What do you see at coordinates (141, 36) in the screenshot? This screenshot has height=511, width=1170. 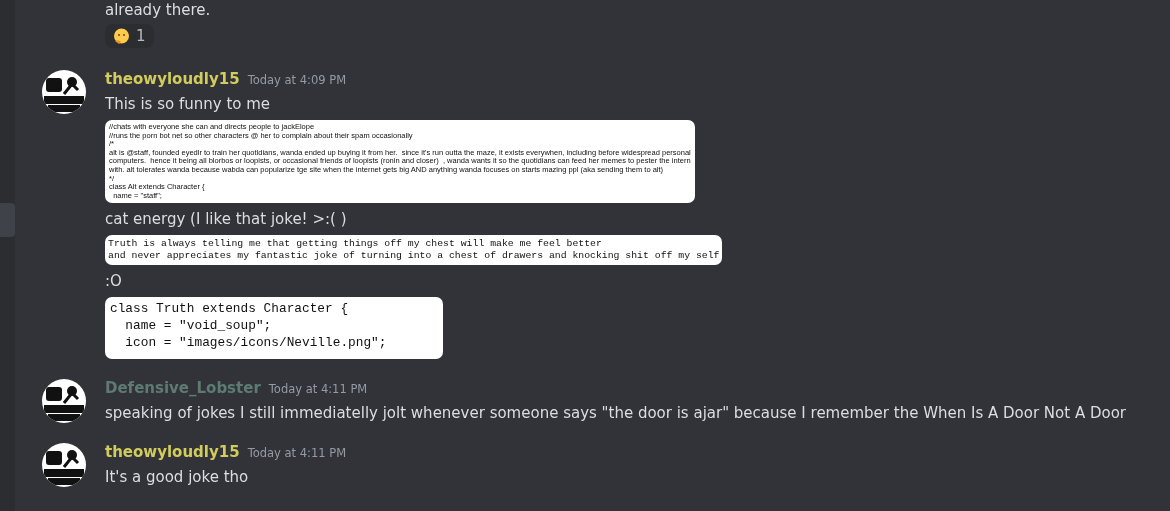 I see `reaction-count: 1` at bounding box center [141, 36].